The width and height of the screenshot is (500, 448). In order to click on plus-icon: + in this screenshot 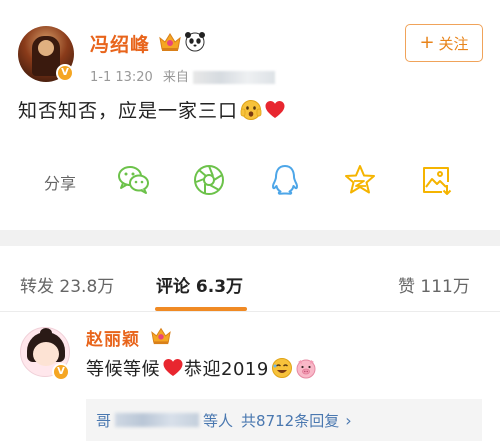, I will do `click(427, 42)`.